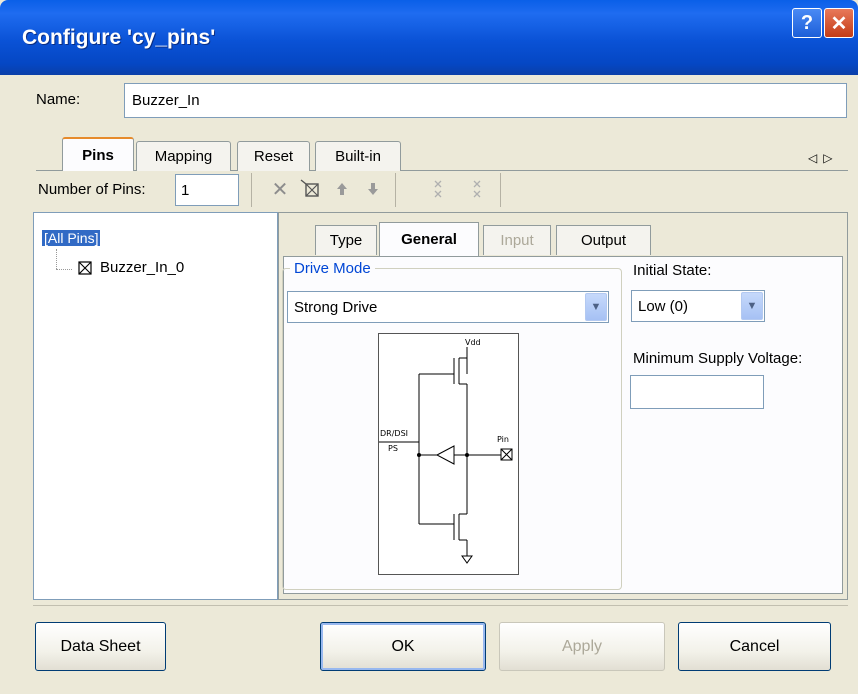  Describe the element at coordinates (754, 646) in the screenshot. I see `cancel-button: Cancel` at that location.